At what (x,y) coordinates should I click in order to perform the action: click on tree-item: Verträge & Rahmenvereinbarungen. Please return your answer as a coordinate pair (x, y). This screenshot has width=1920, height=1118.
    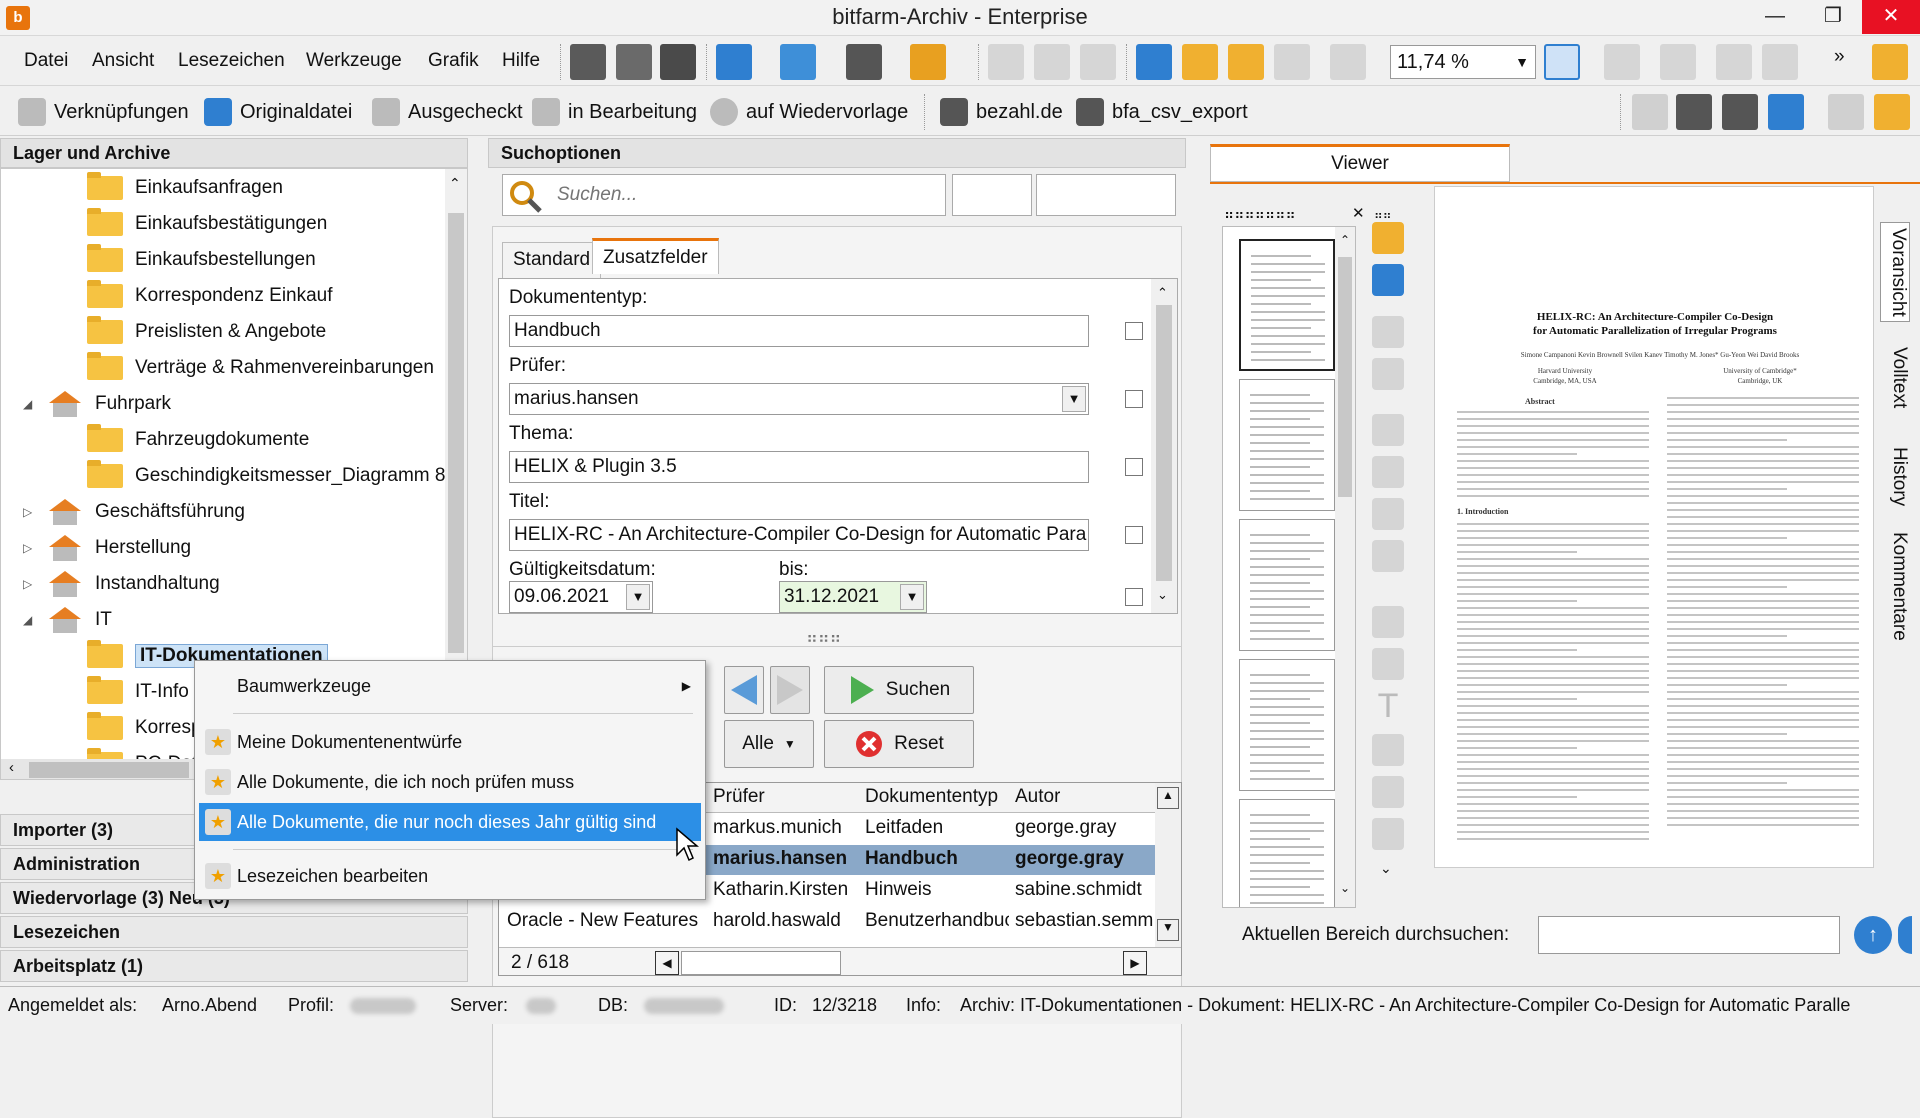
    Looking at the image, I should click on (260, 368).